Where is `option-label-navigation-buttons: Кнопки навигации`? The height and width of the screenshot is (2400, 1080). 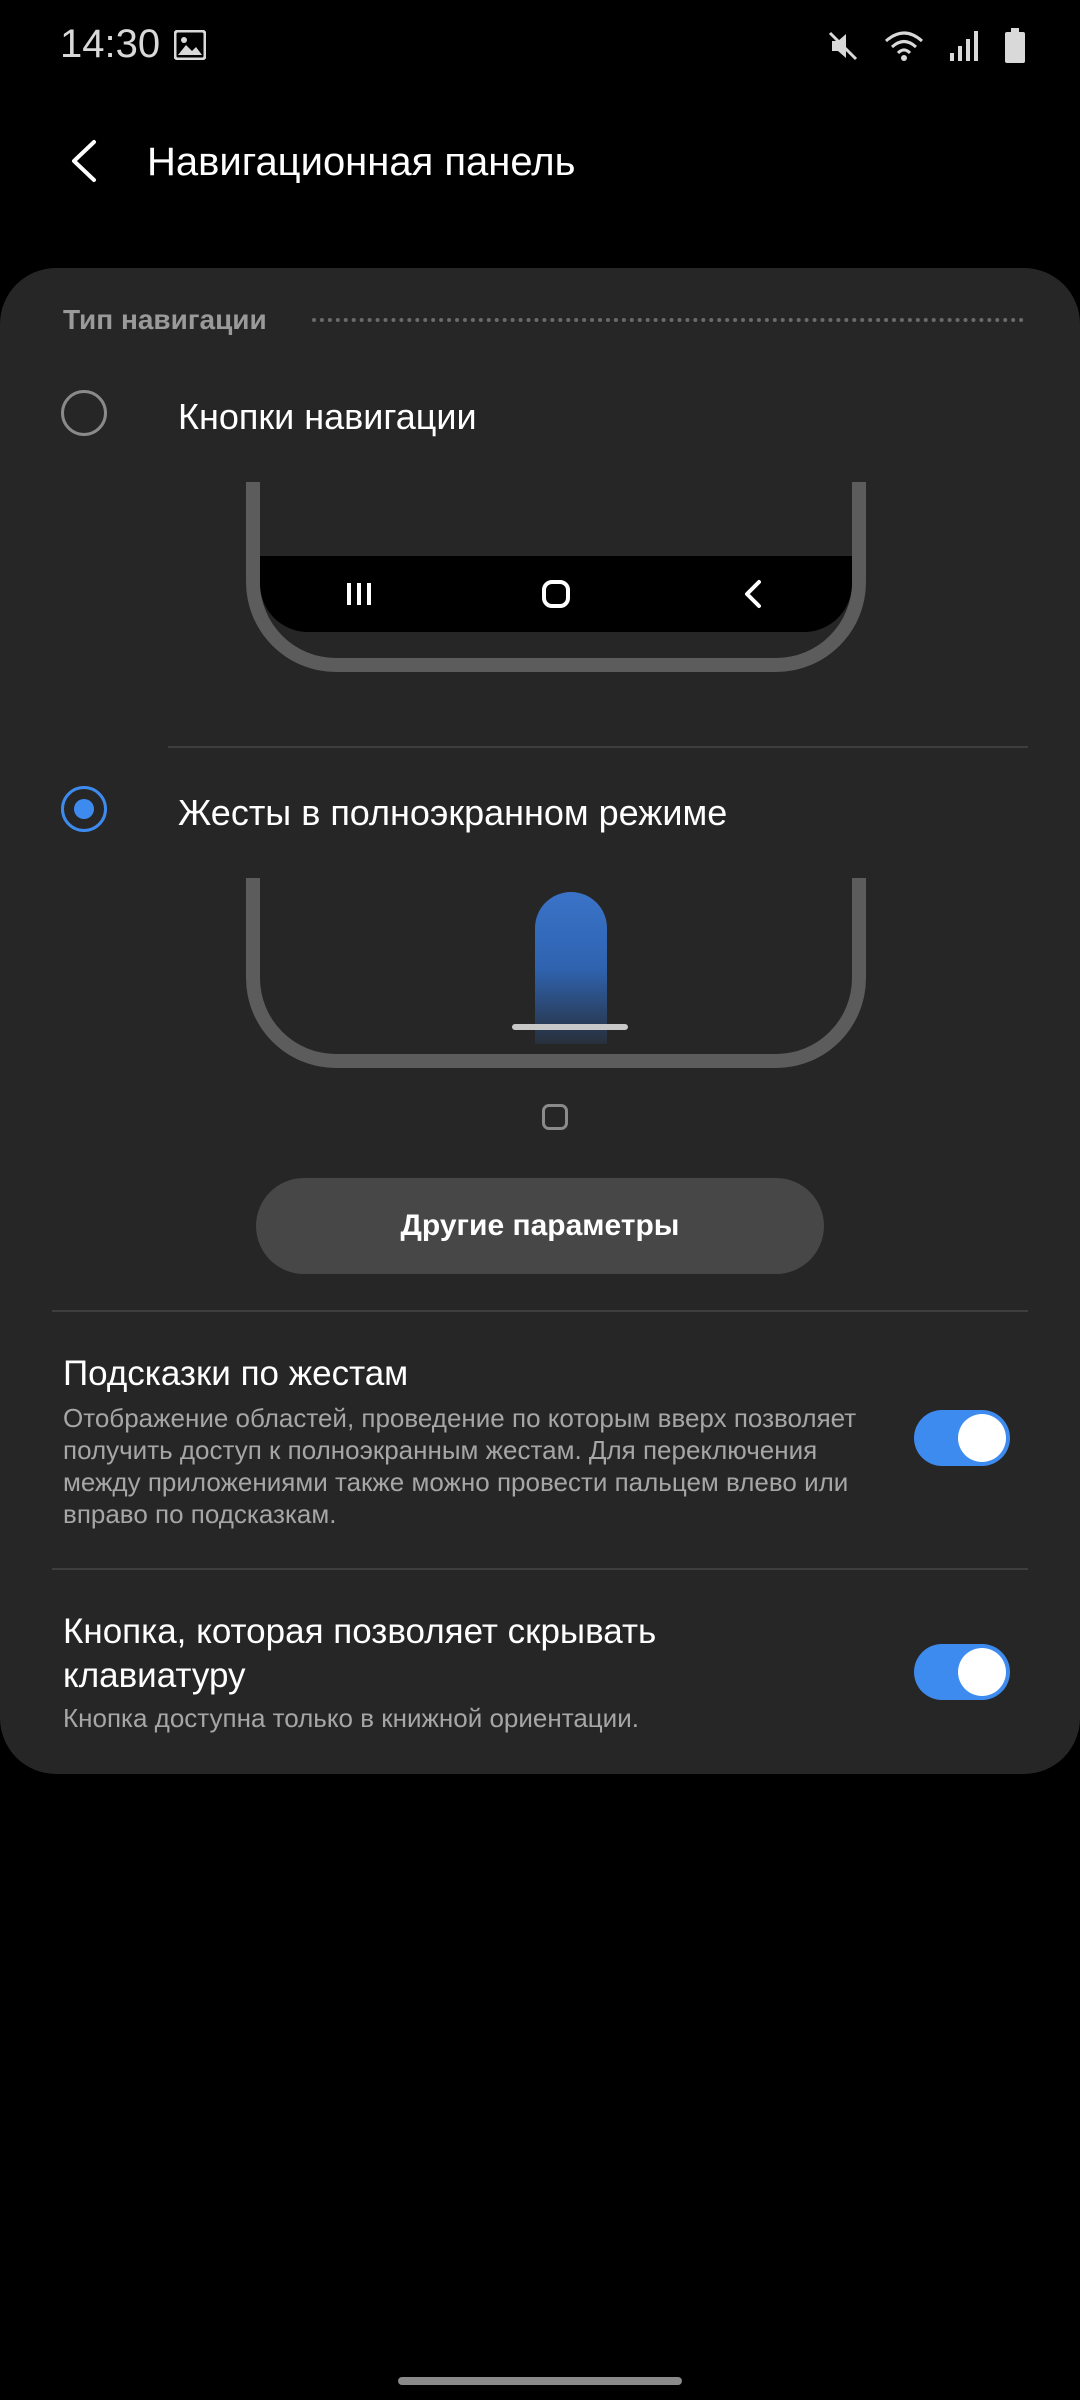
option-label-navigation-buttons: Кнопки навигации is located at coordinates (327, 416).